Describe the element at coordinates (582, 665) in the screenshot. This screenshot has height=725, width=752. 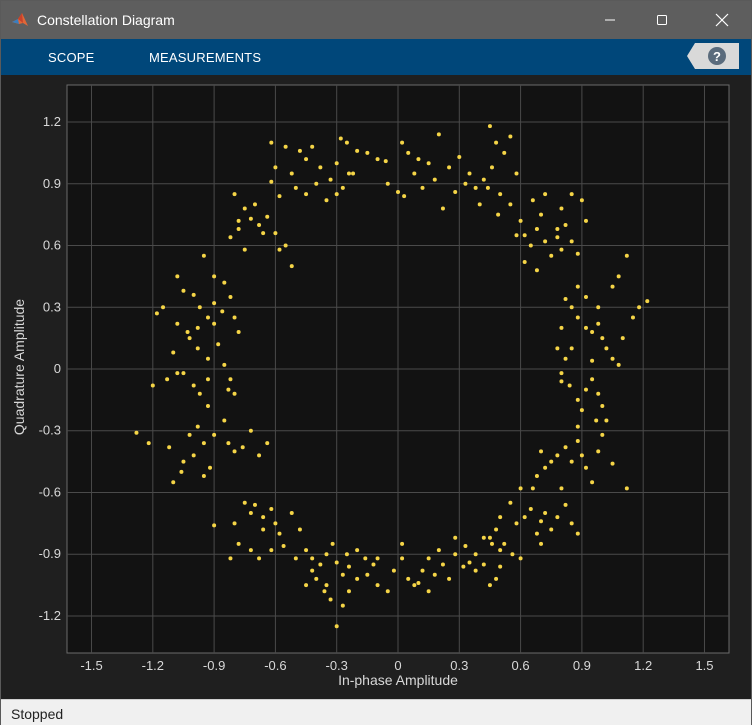
I see `x-tick-label: 0.9` at that location.